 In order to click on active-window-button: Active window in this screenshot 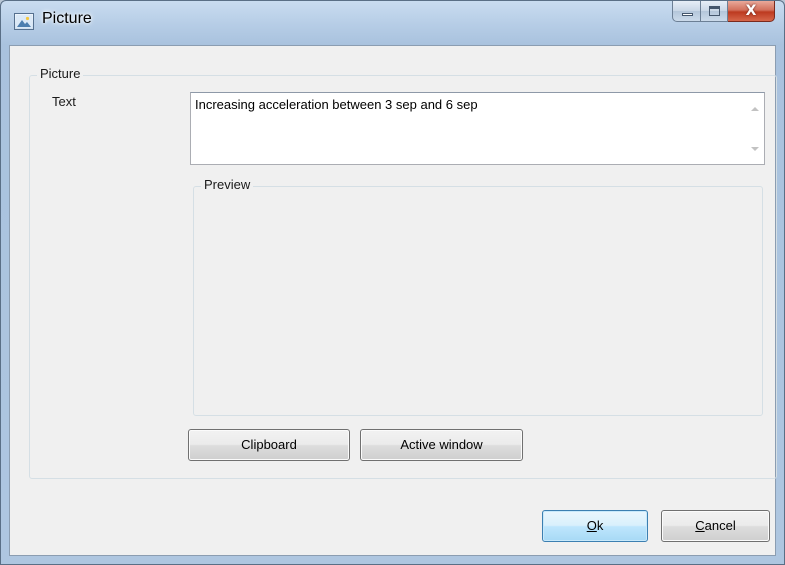, I will do `click(441, 445)`.